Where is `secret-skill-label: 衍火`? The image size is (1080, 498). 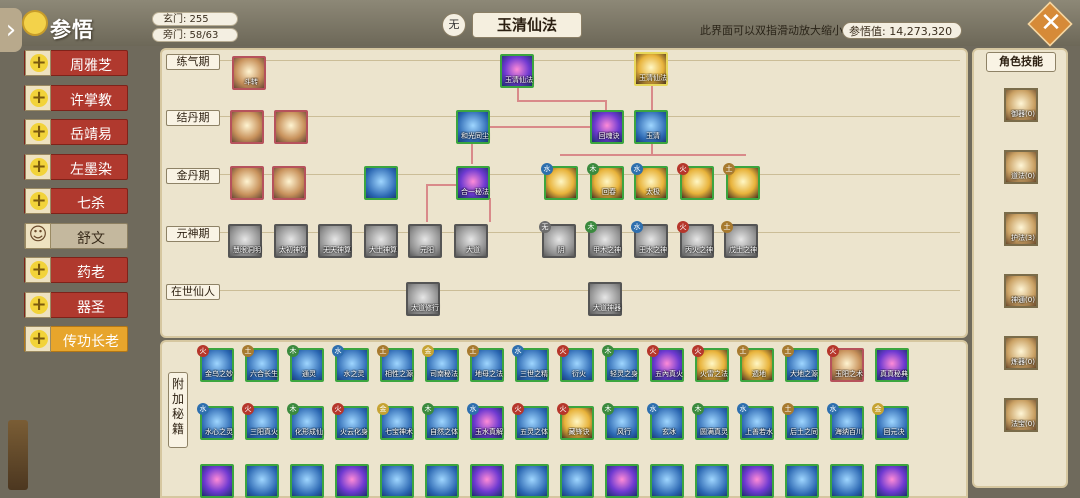
secret-skill-label: 衍火 is located at coordinates (579, 374).